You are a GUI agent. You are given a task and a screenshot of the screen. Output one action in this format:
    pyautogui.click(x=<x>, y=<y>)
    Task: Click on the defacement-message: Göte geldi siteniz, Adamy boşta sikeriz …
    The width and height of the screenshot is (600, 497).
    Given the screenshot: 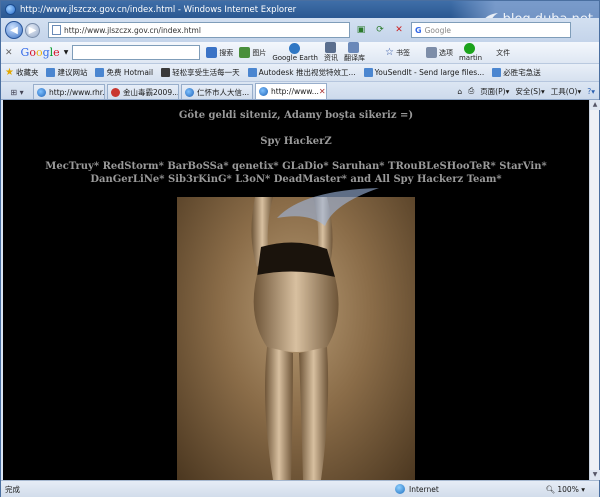 What is the action you would take?
    pyautogui.click(x=296, y=115)
    